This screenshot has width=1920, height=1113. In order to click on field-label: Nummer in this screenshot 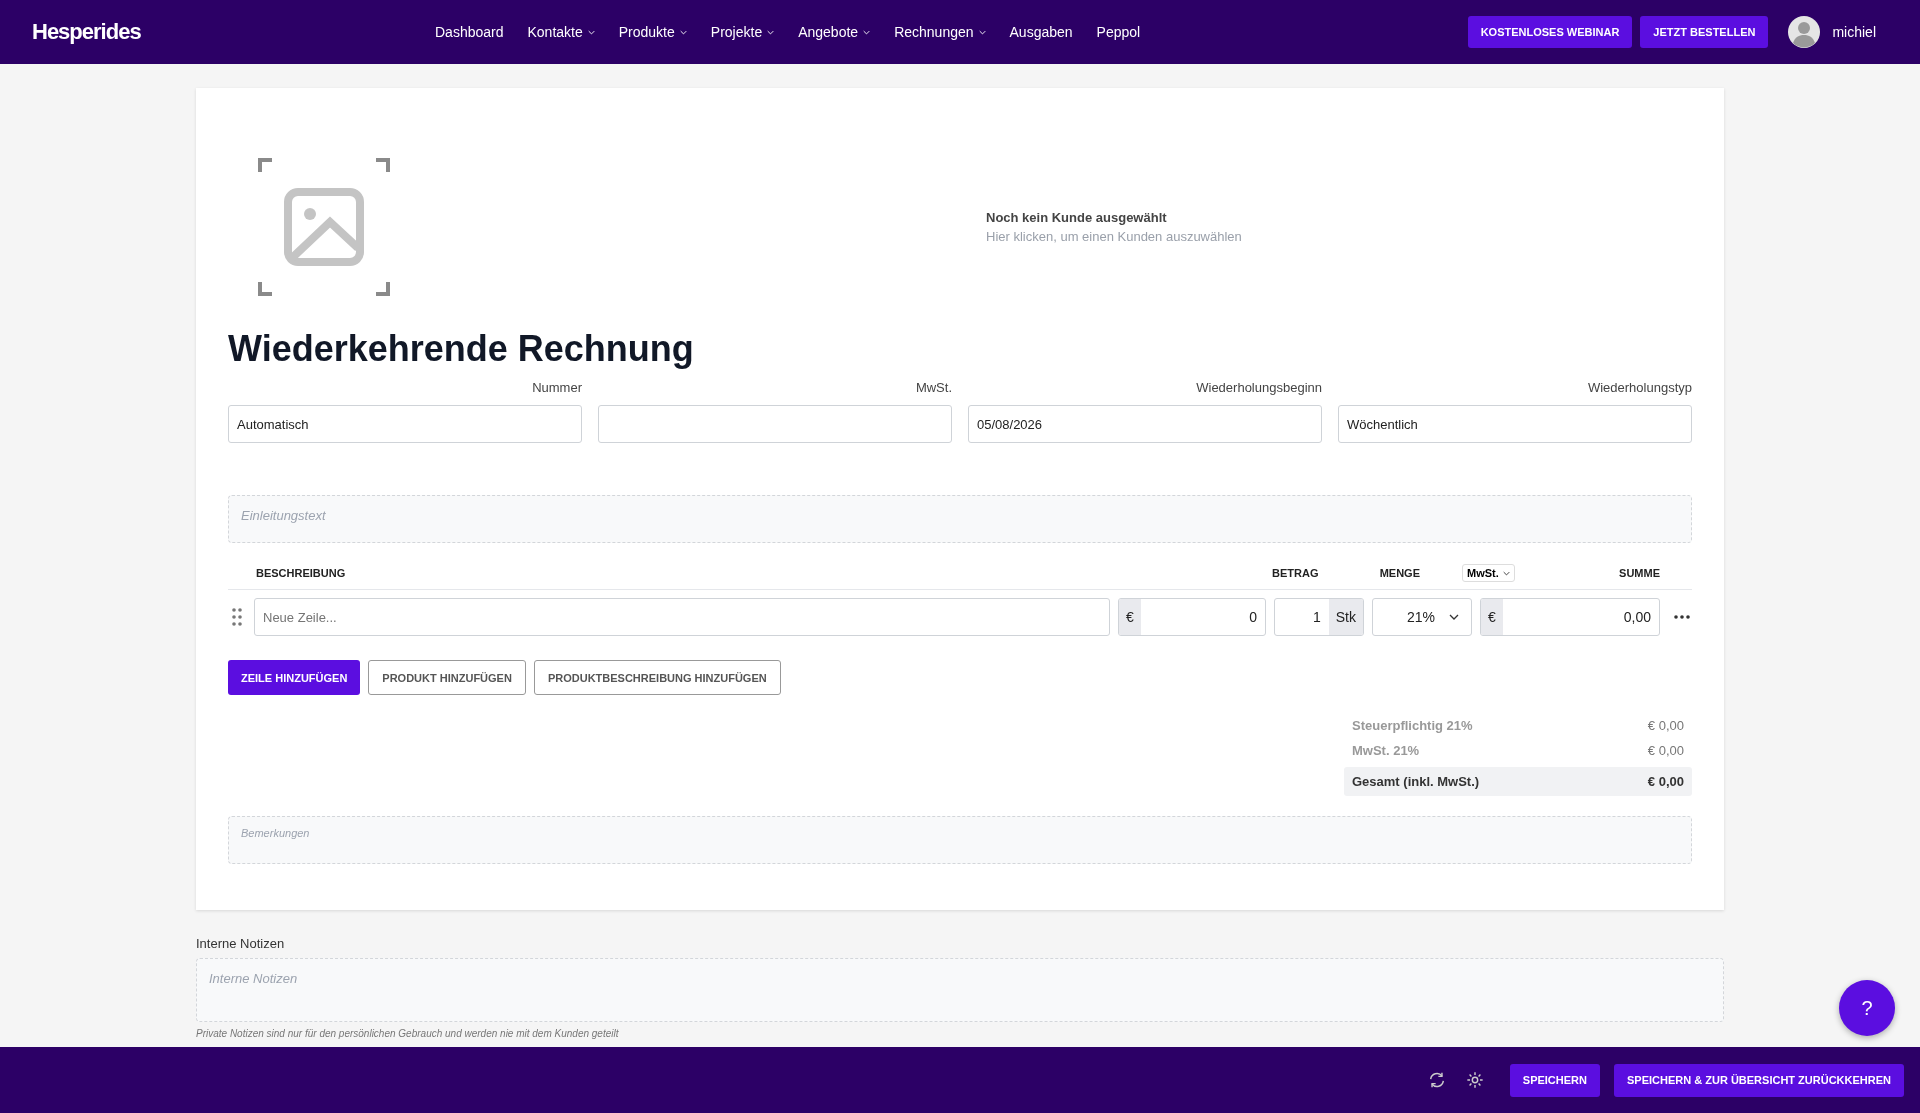, I will do `click(556, 387)`.